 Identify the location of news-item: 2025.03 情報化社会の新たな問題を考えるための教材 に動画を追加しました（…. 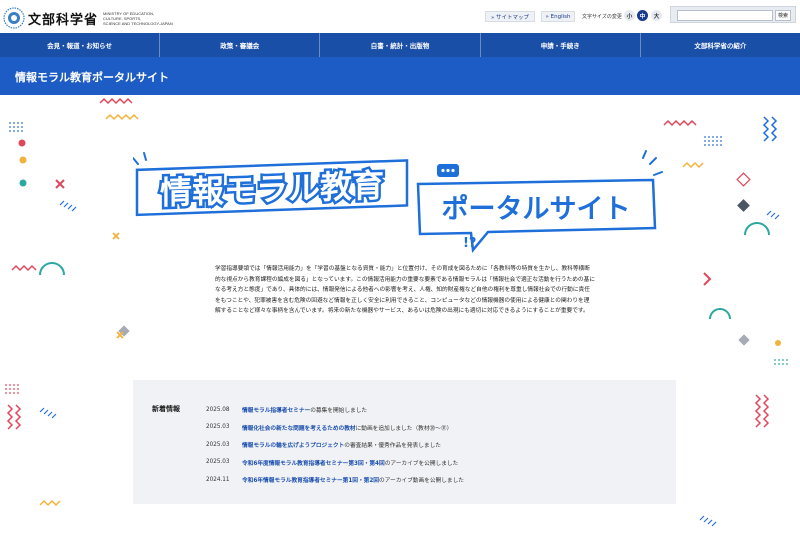
(436, 428).